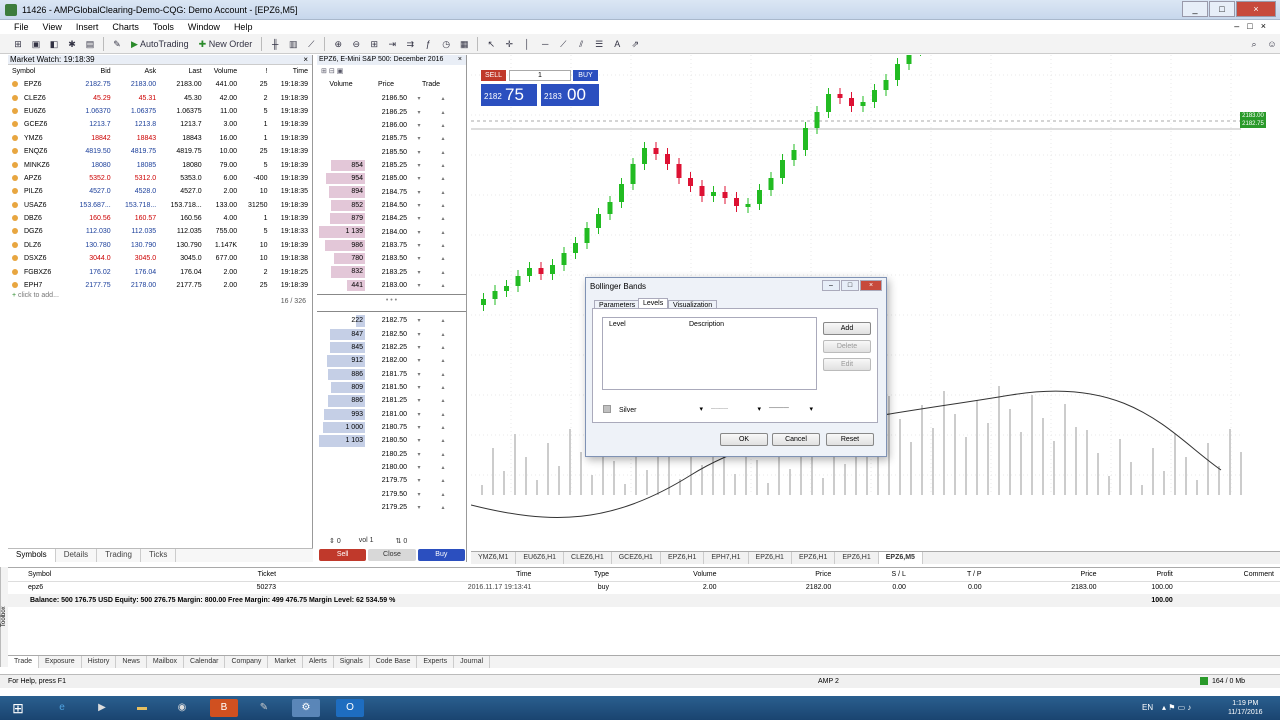  I want to click on col-volume: Volume, so click(223, 71).